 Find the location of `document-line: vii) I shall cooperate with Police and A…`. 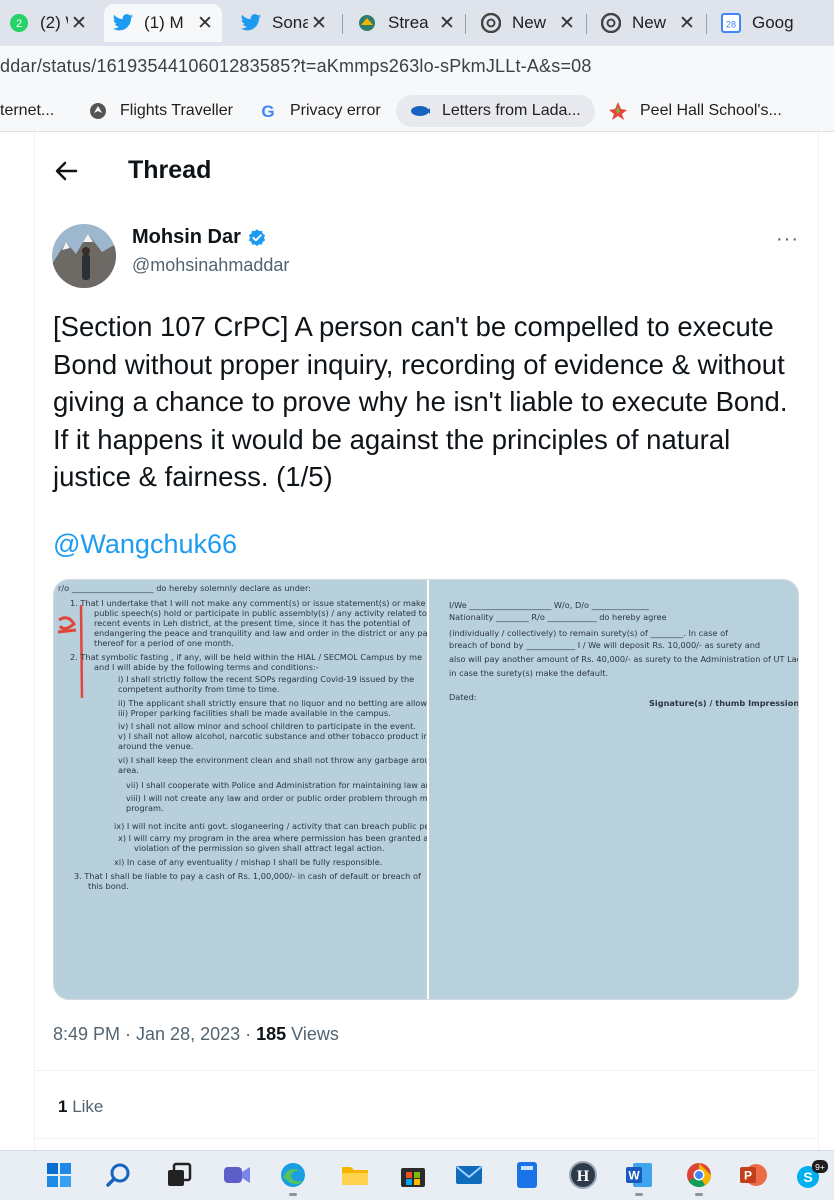

document-line: vii) I shall cooperate with Police and A… is located at coordinates (276, 785).